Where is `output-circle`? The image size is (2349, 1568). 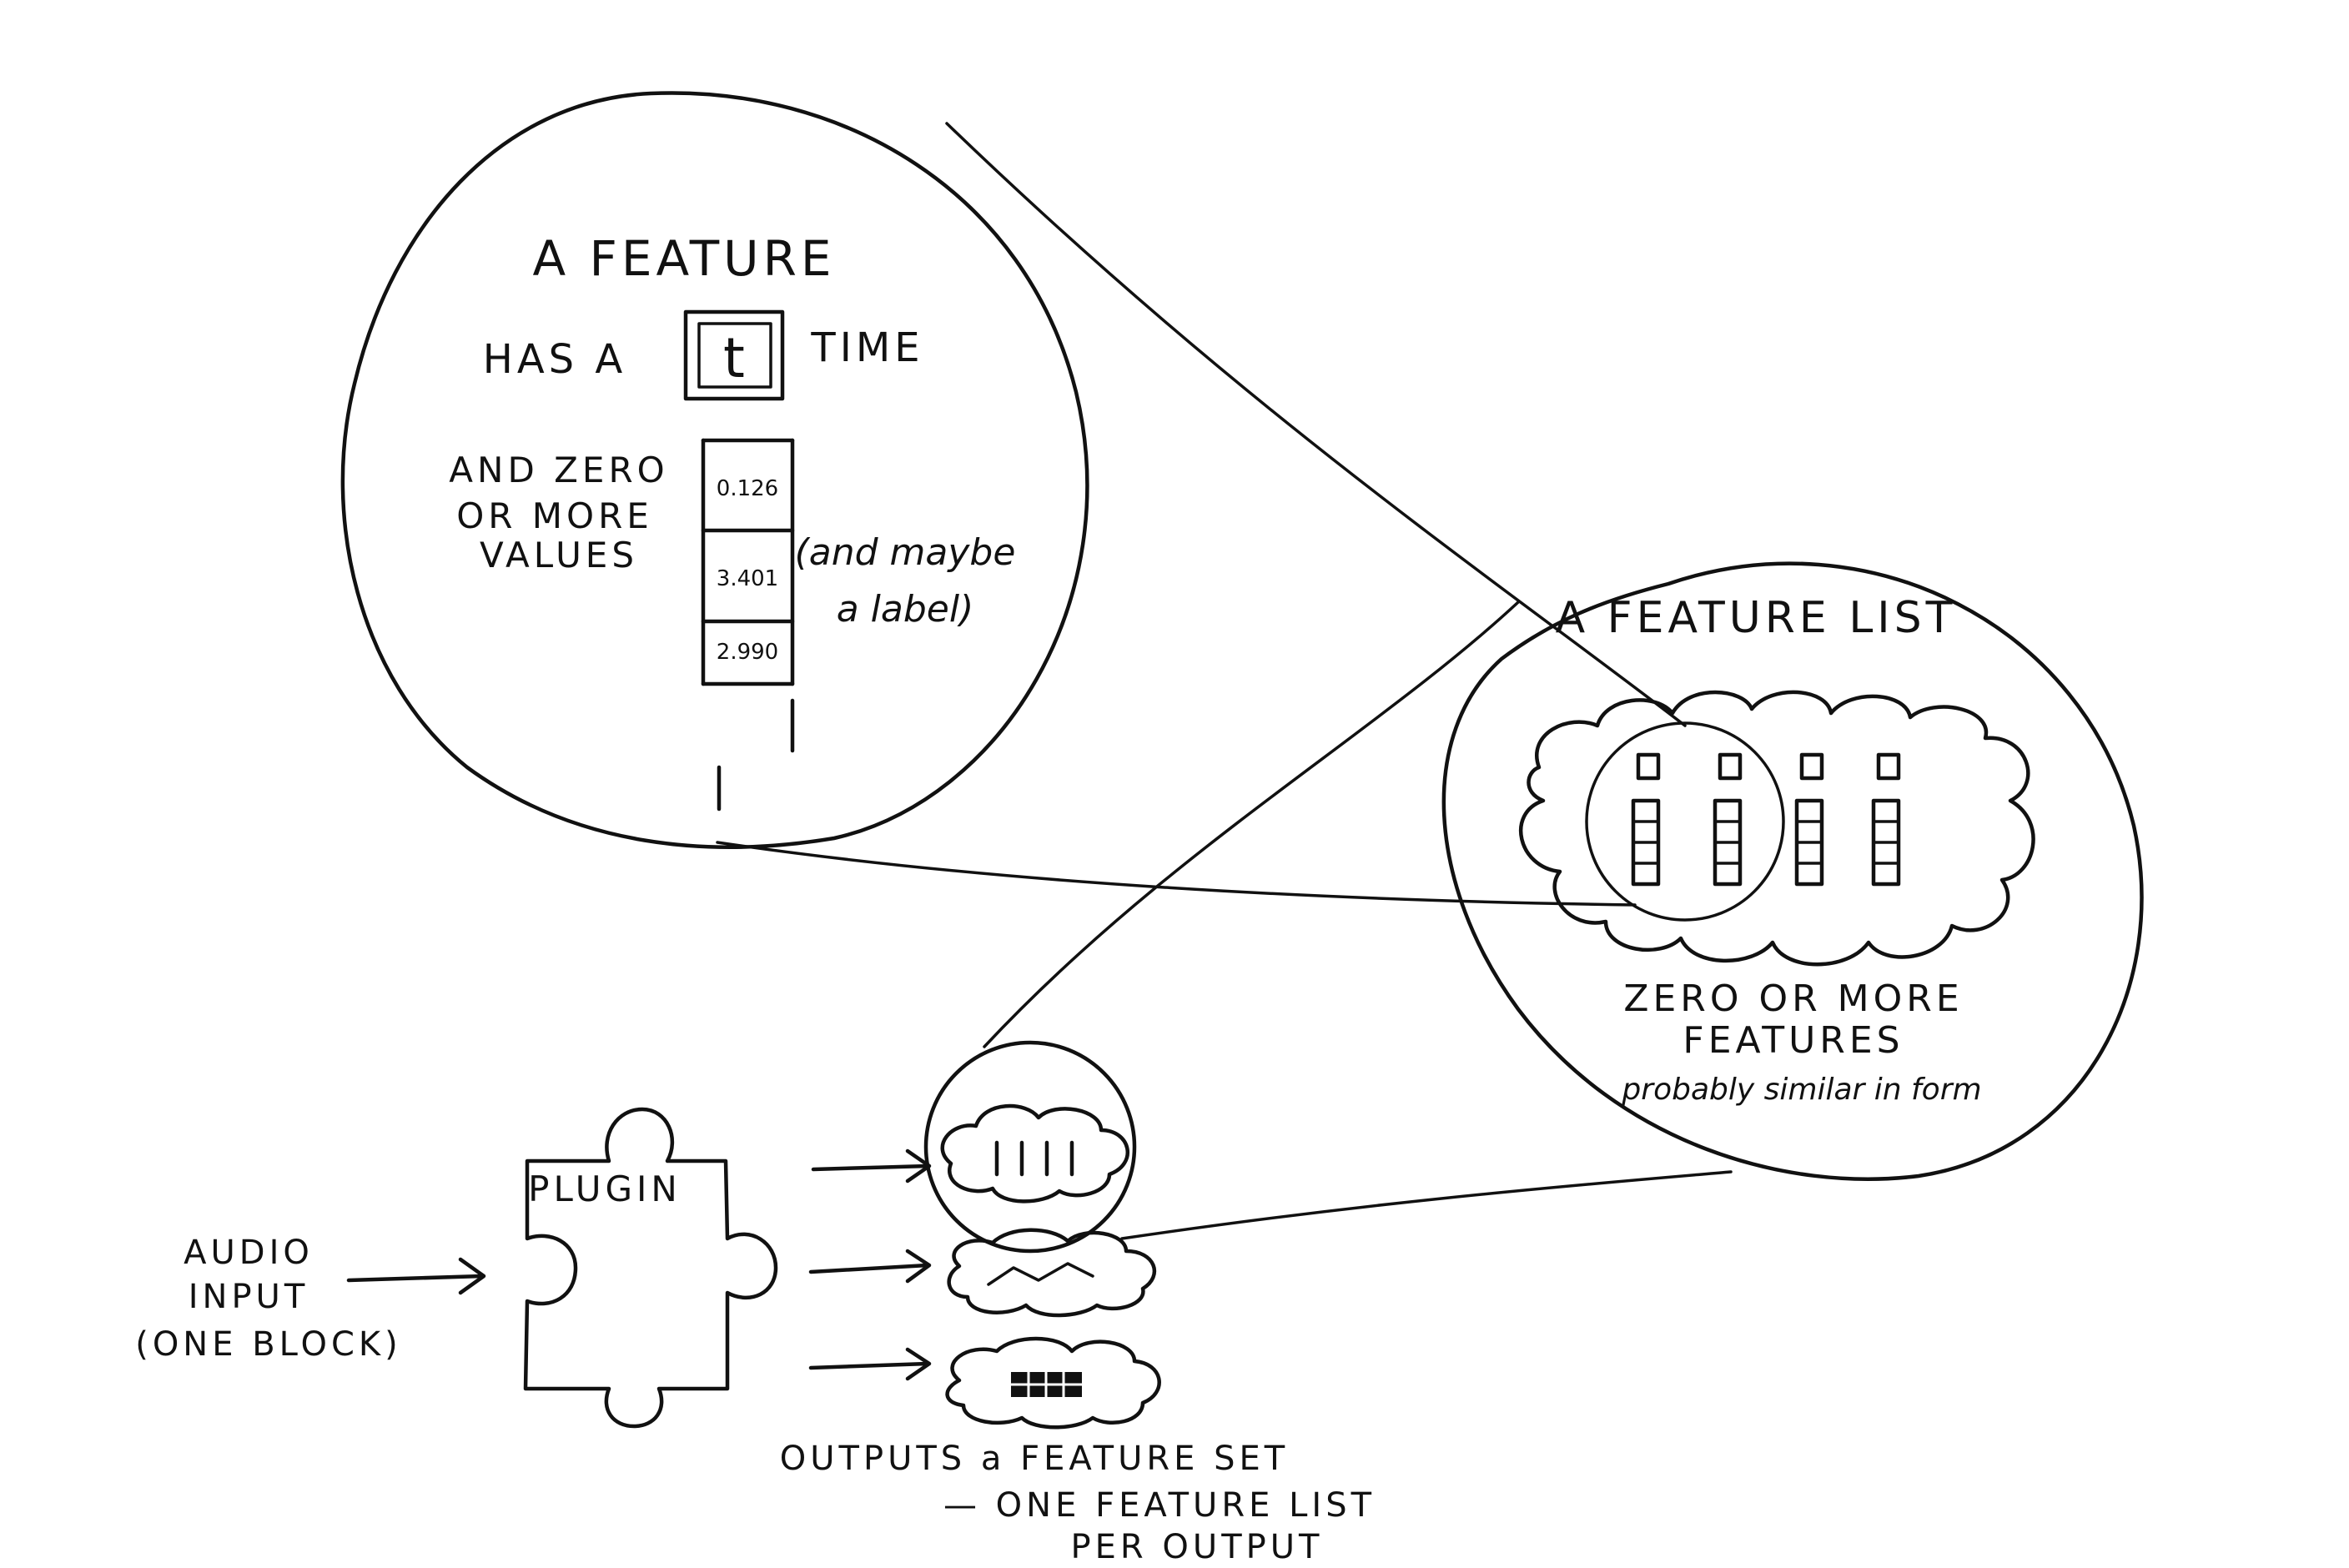 output-circle is located at coordinates (1030, 1147).